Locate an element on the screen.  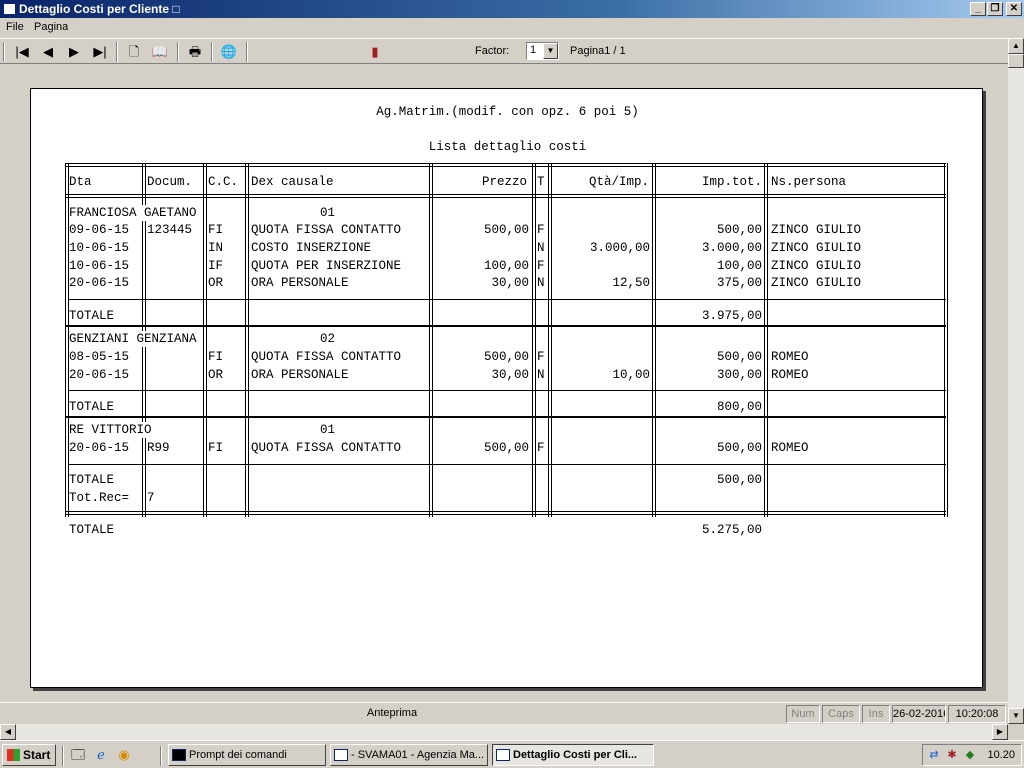
window-icon is located at coordinates (503, 755).